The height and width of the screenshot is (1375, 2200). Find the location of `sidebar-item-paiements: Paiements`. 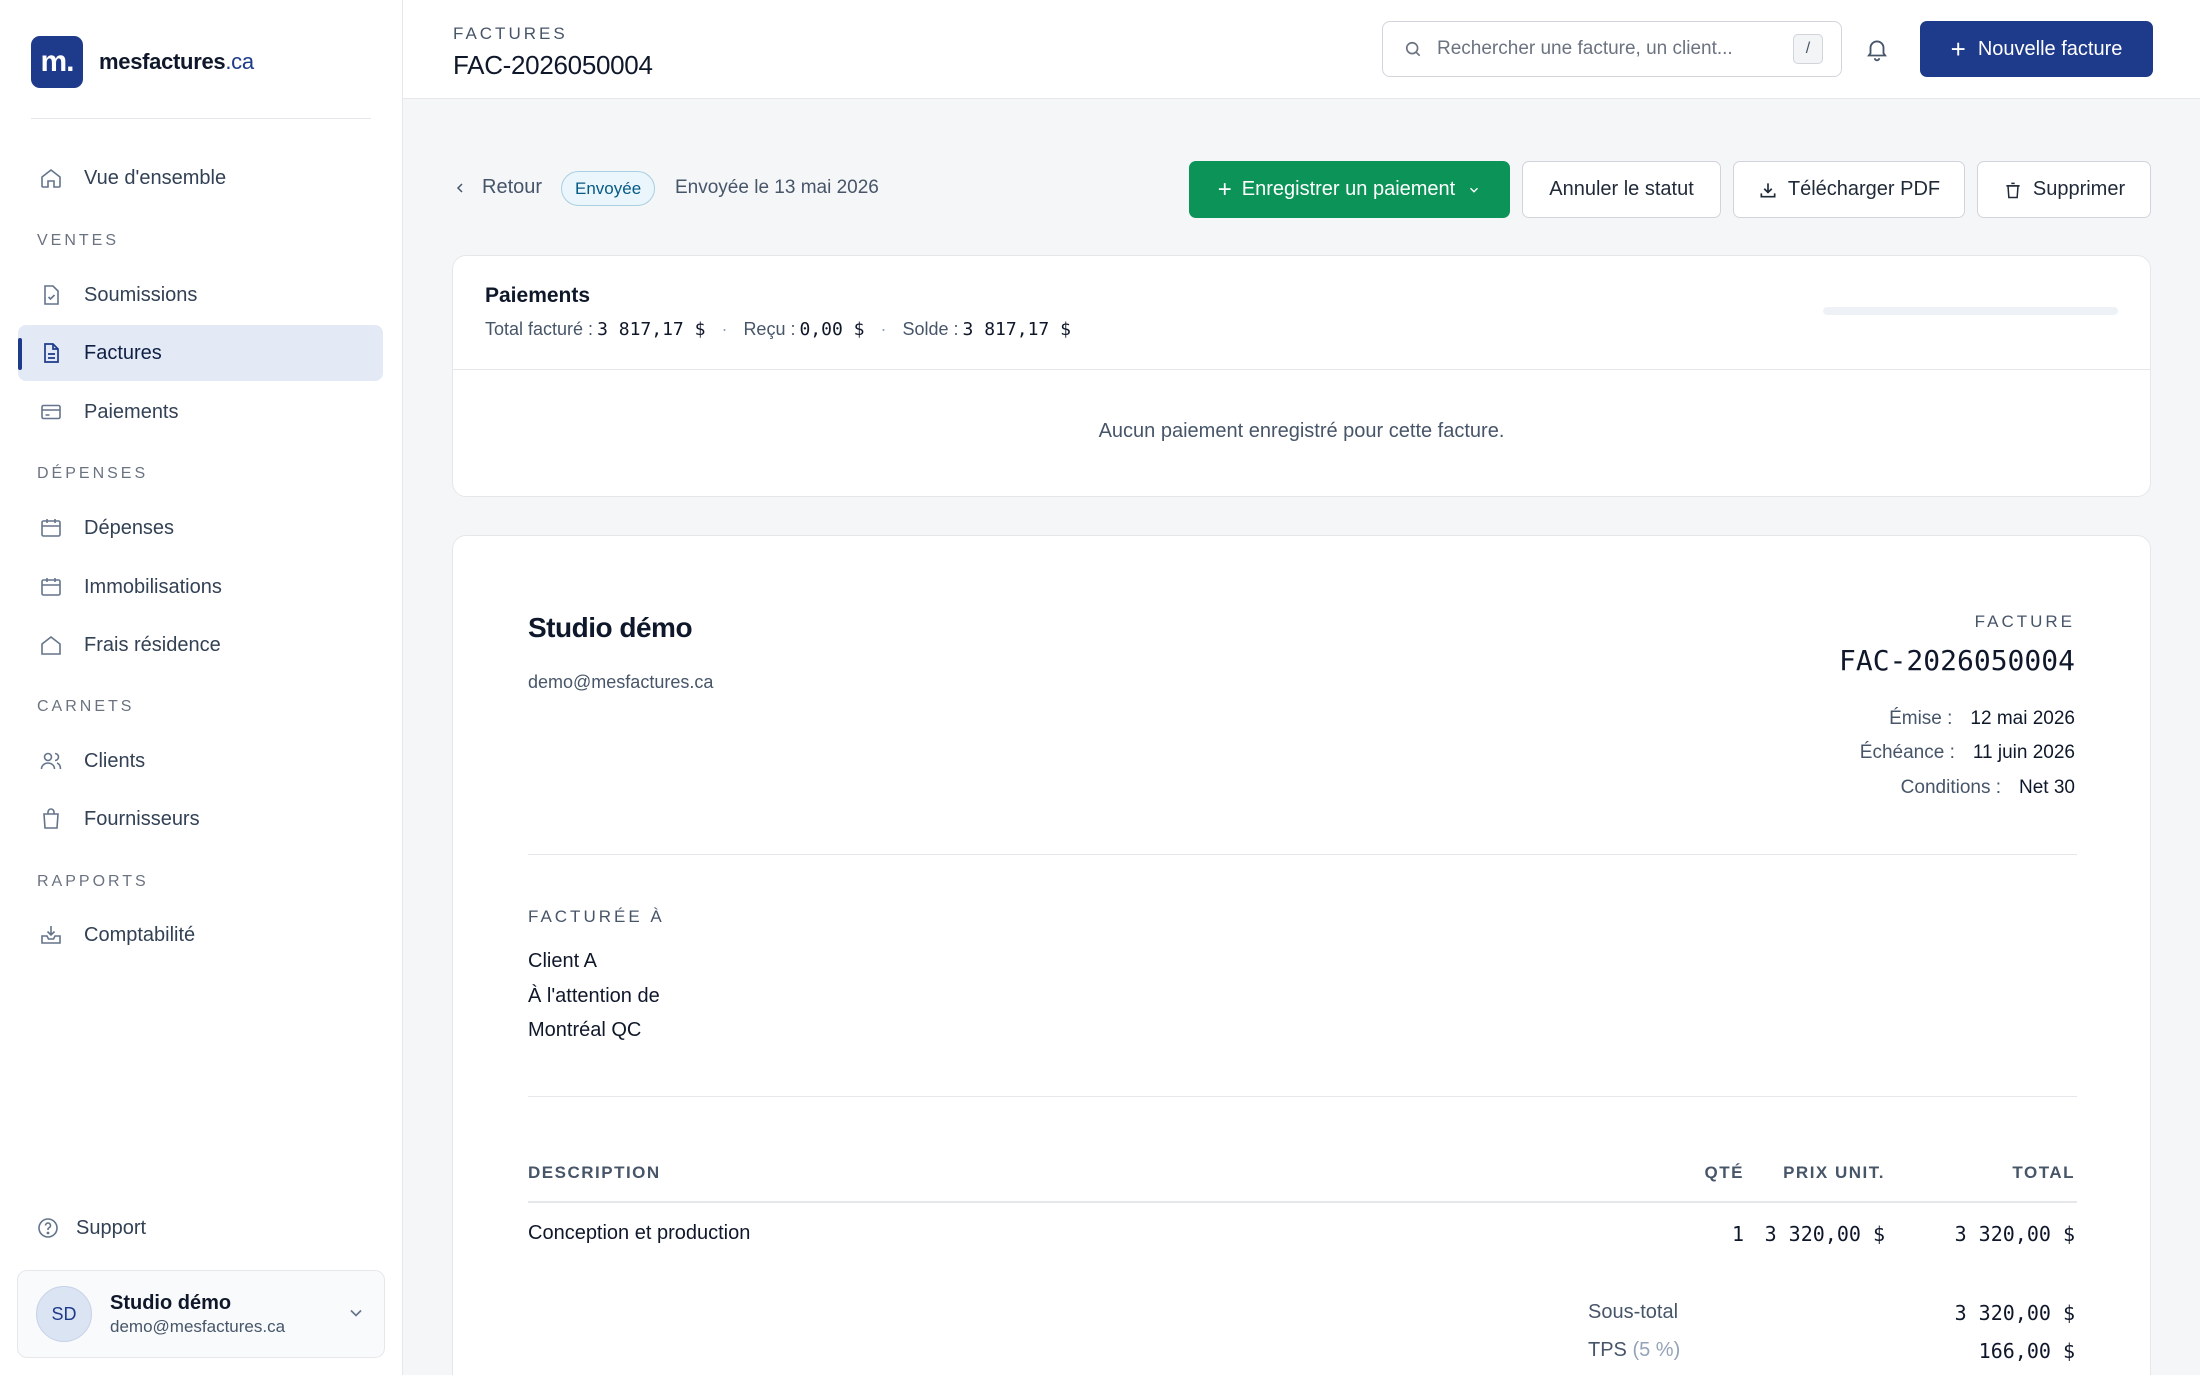

sidebar-item-paiements: Paiements is located at coordinates (200, 412).